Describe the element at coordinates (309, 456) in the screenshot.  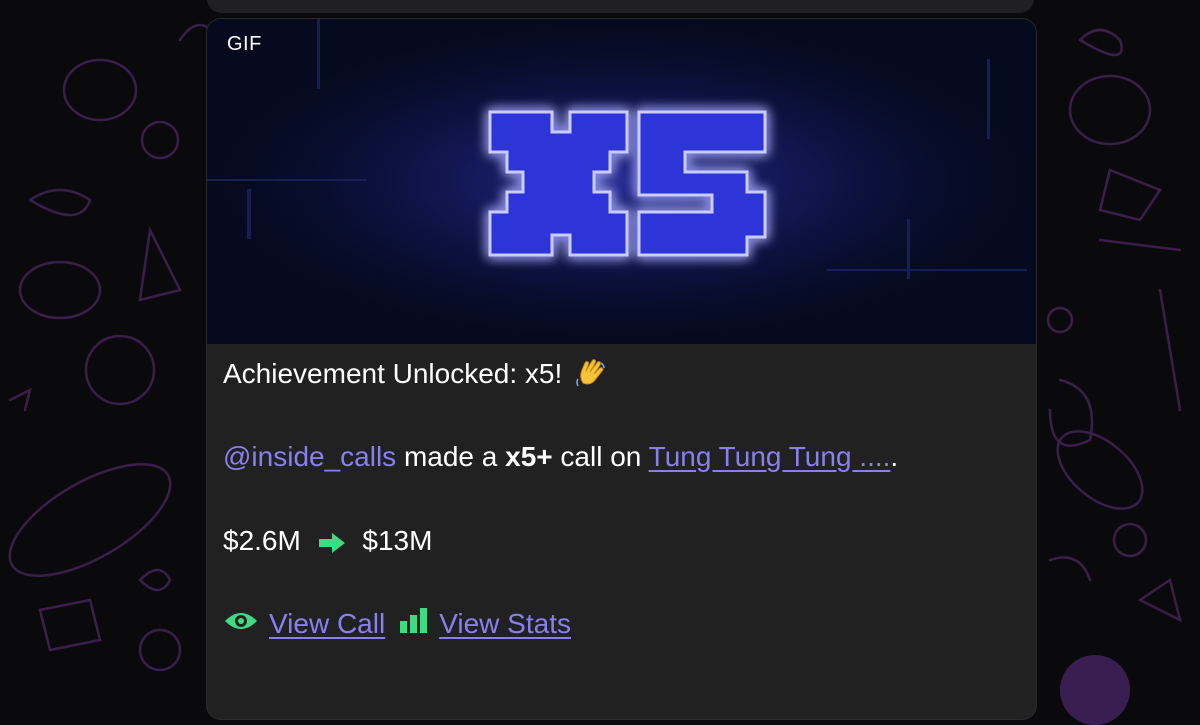
I see `user-mention-link: @inside_calls` at that location.